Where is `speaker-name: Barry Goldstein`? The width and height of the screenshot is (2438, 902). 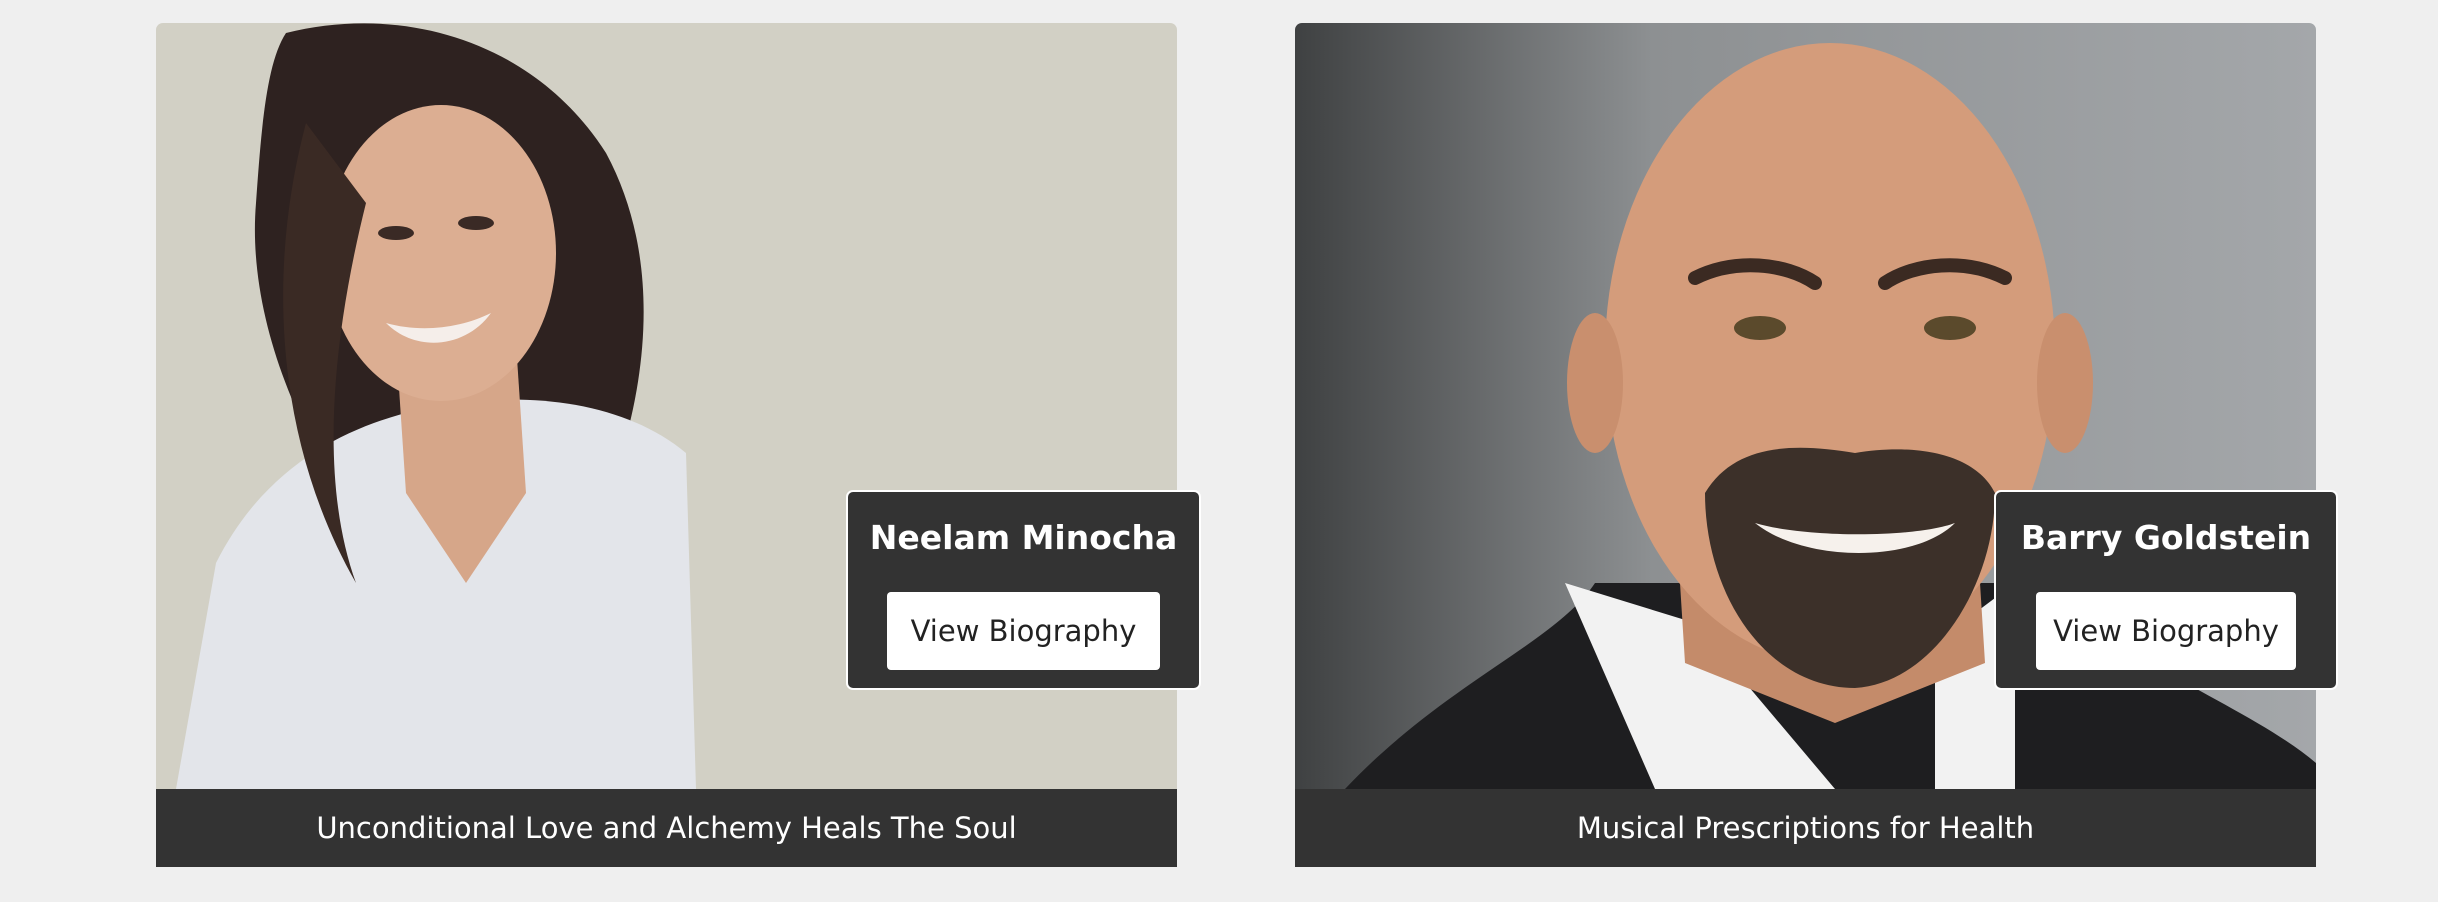
speaker-name: Barry Goldstein is located at coordinates (2166, 537).